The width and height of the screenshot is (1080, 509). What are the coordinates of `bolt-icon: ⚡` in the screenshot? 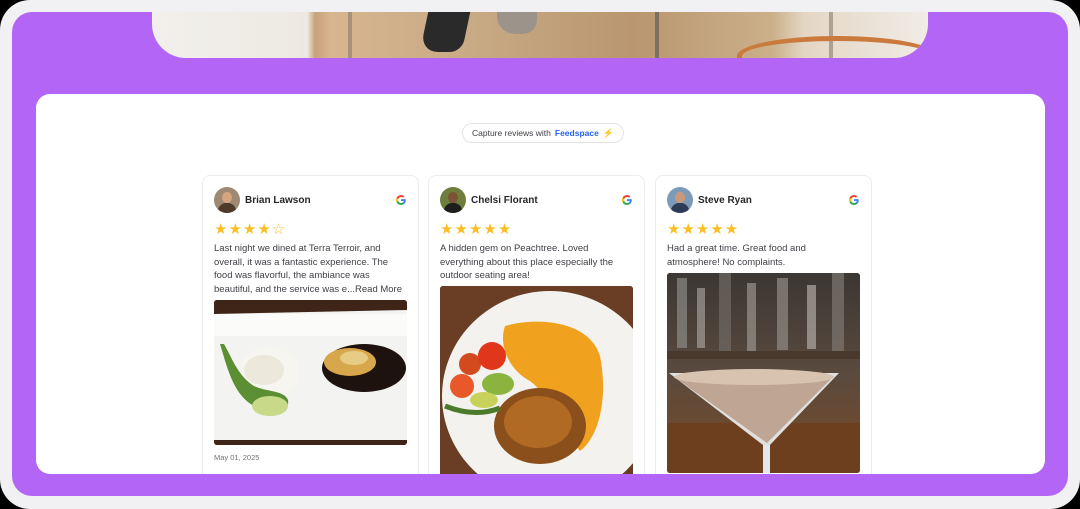 It's located at (608, 132).